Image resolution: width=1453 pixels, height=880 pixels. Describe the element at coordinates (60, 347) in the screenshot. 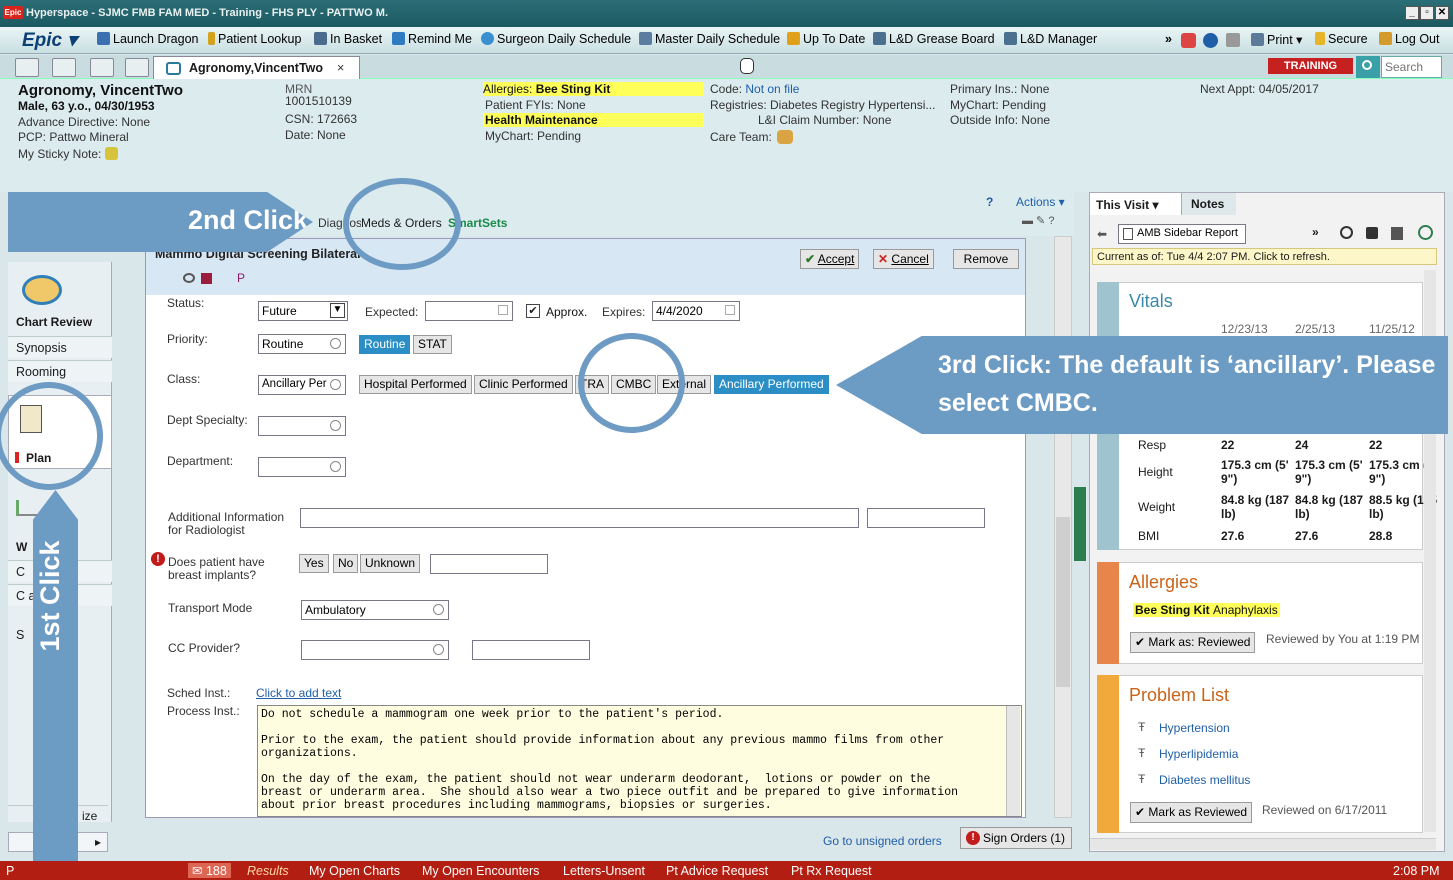

I see `sidebar-item-synopsis: Synopsis` at that location.